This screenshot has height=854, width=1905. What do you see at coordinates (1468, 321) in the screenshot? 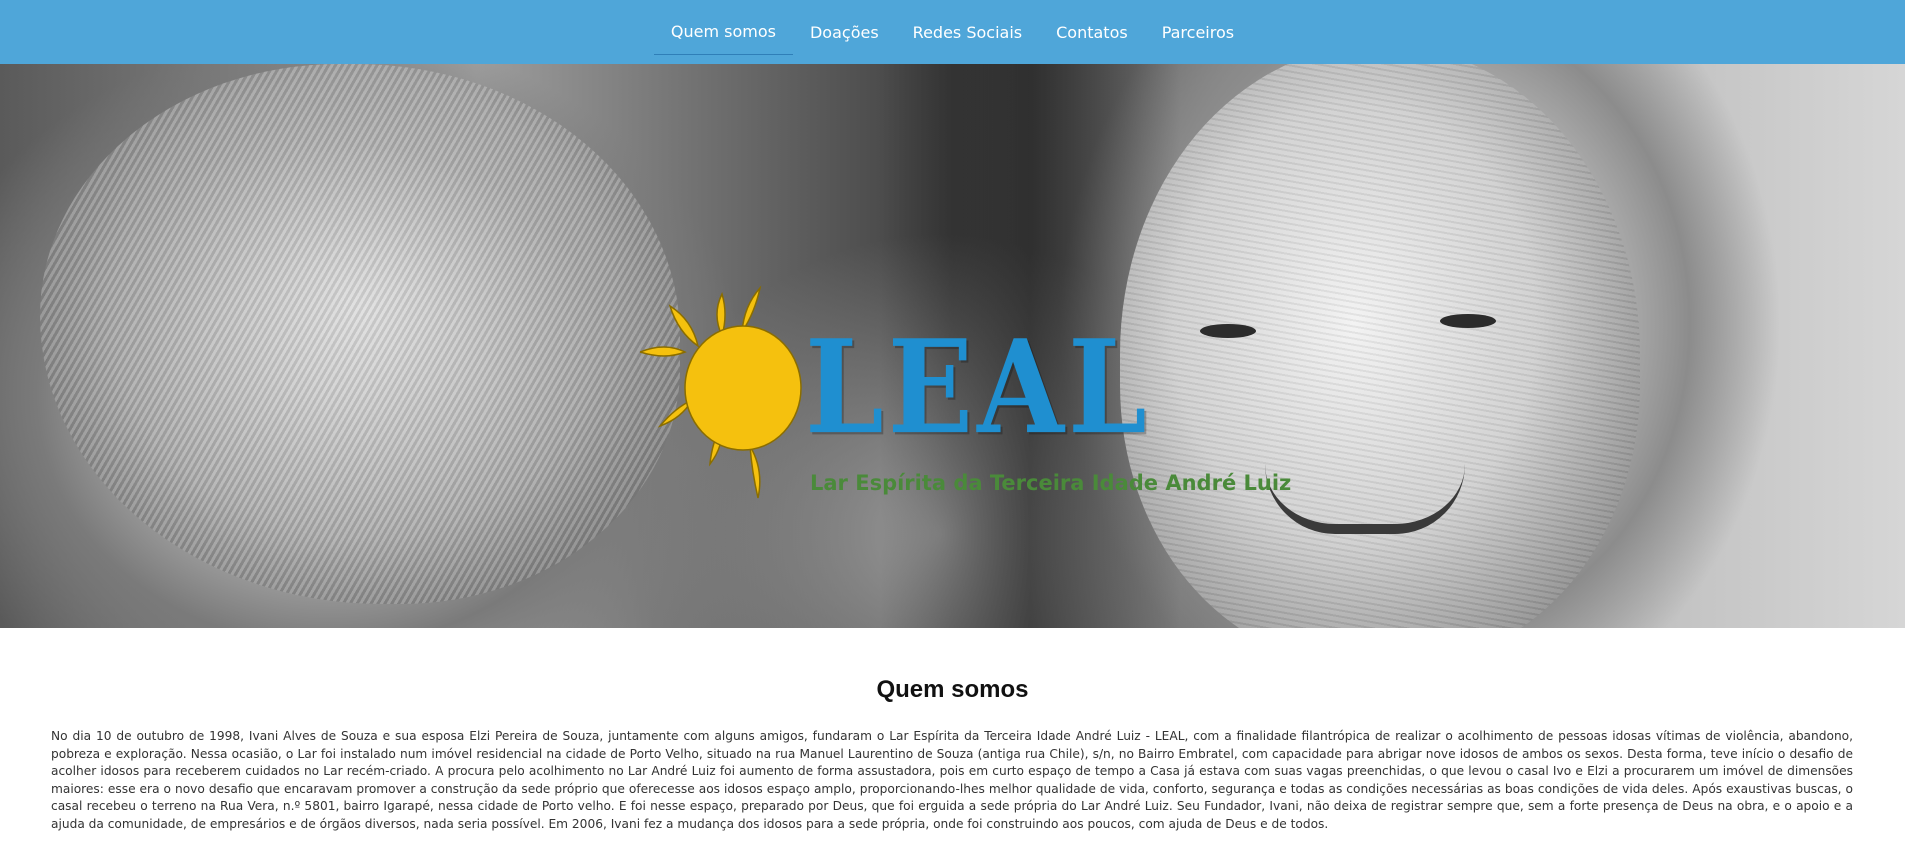
I see `hero-photo-eye` at bounding box center [1468, 321].